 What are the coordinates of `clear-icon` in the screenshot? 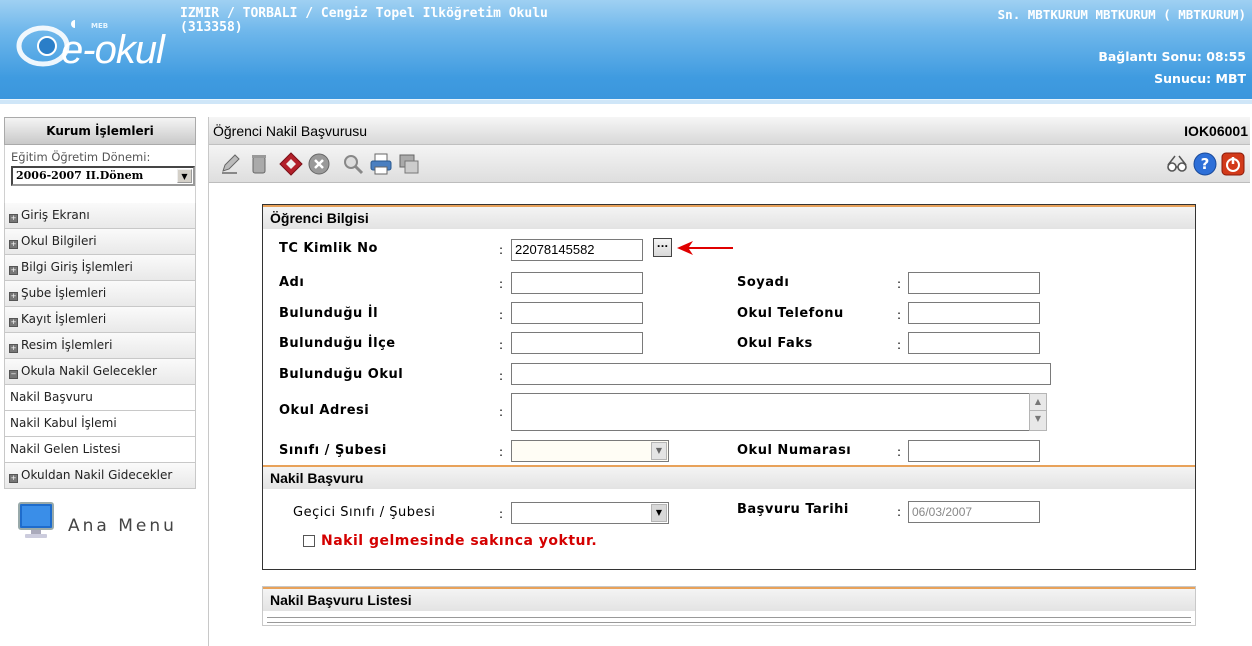 It's located at (291, 164).